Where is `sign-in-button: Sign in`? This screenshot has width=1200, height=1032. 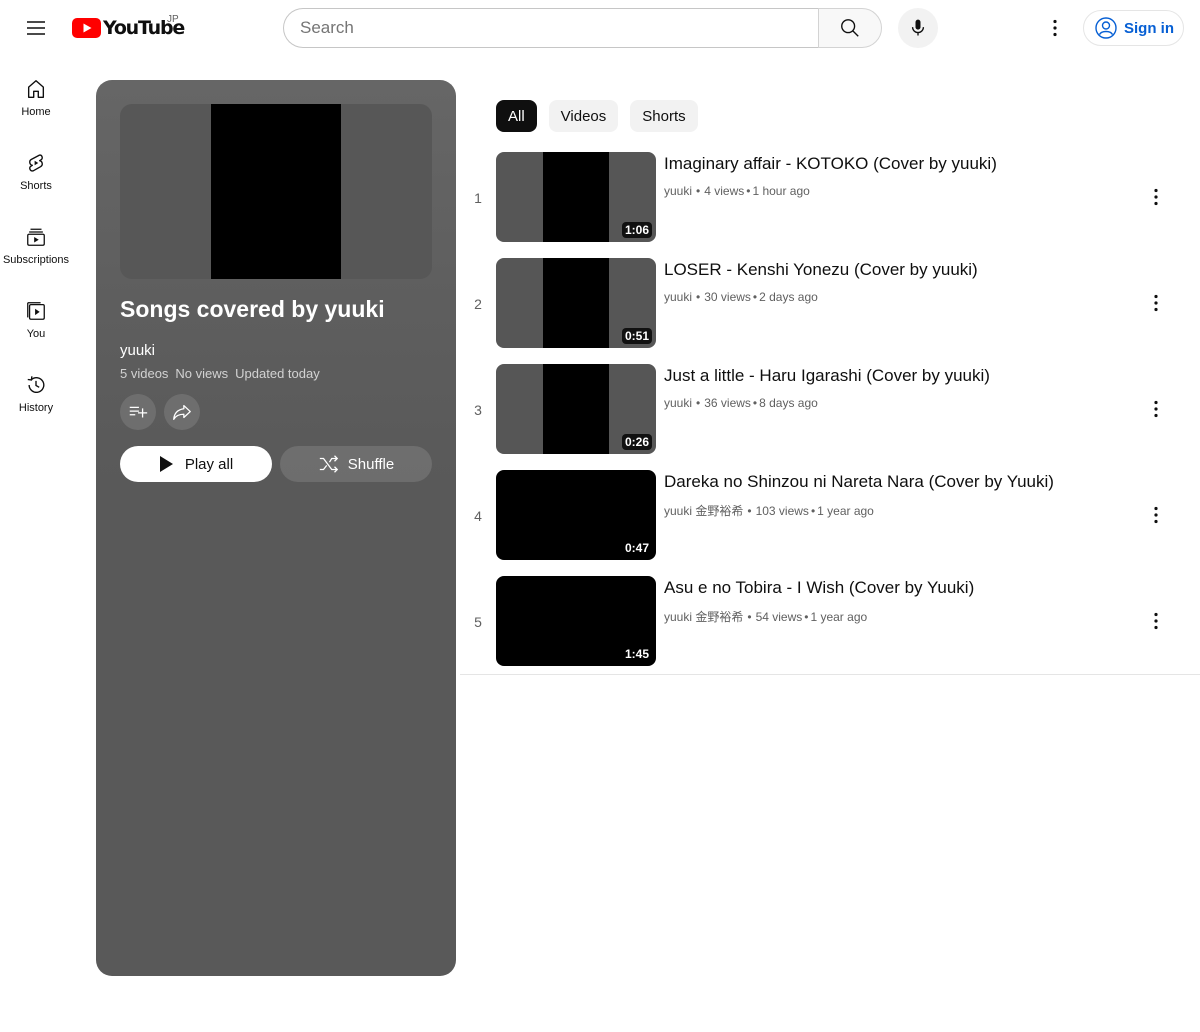 sign-in-button: Sign in is located at coordinates (1133, 28).